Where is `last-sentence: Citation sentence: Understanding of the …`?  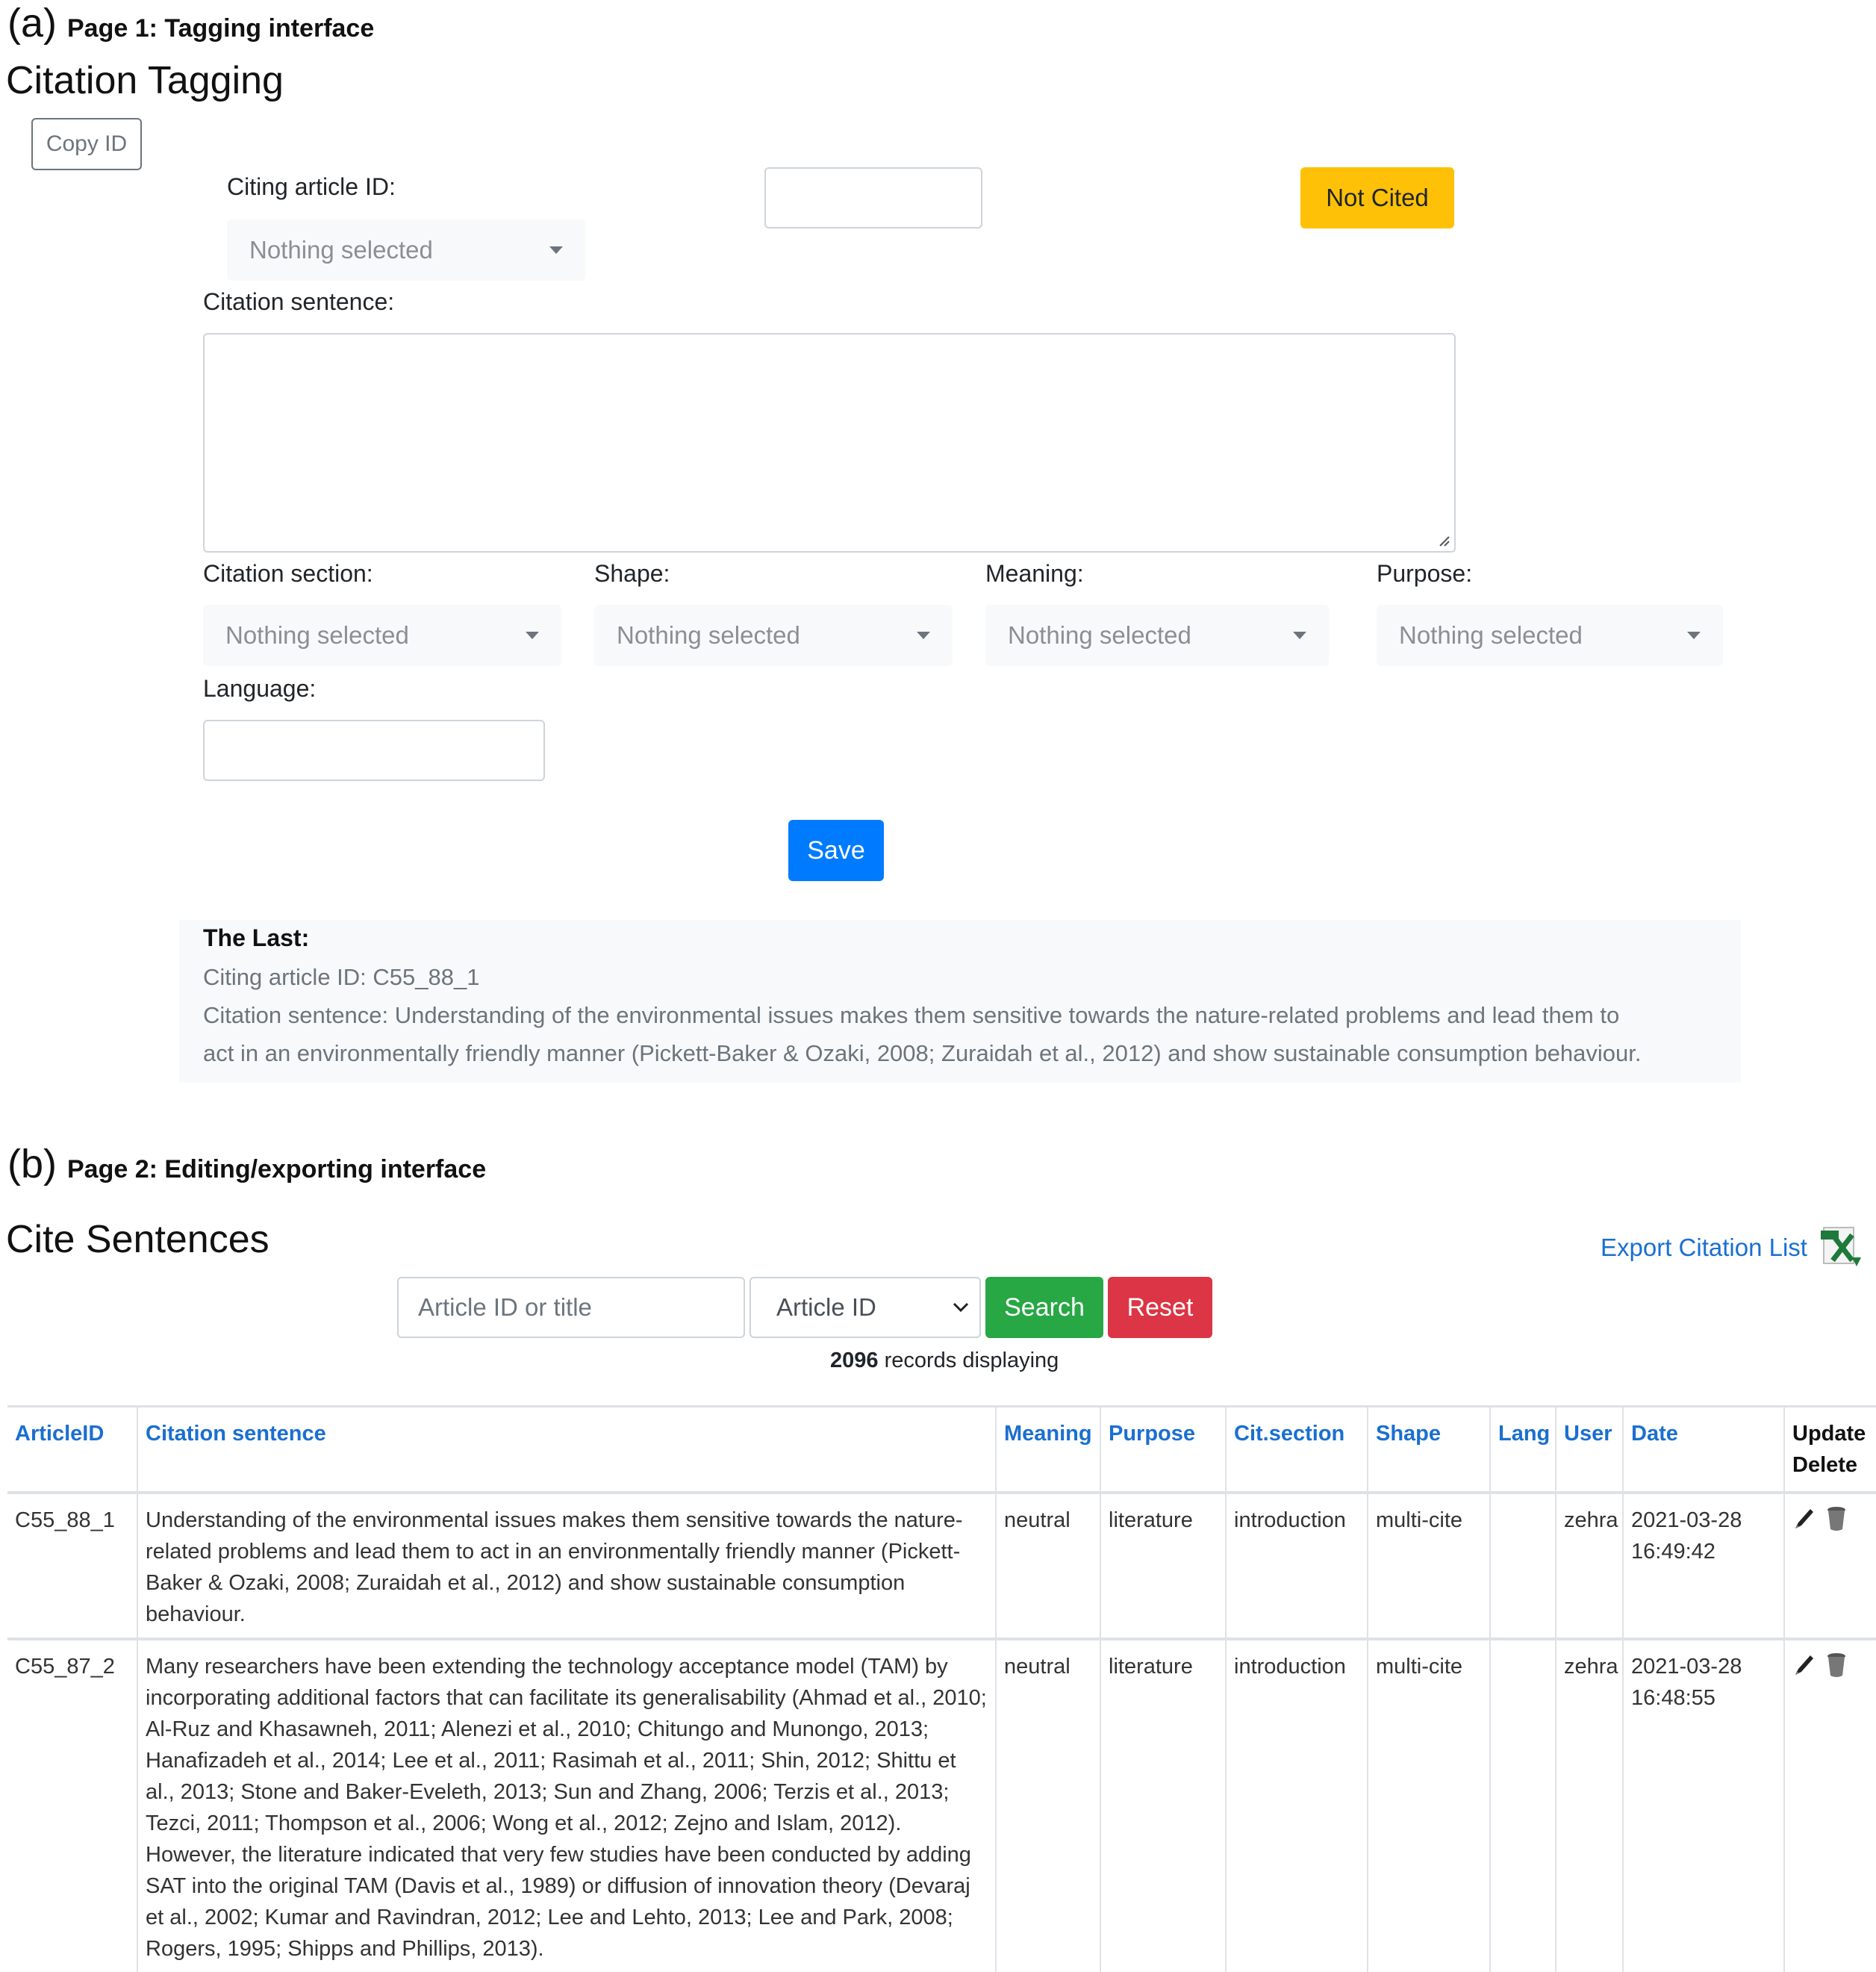
last-sentence: Citation sentence: Understanding of the … is located at coordinates (960, 1015).